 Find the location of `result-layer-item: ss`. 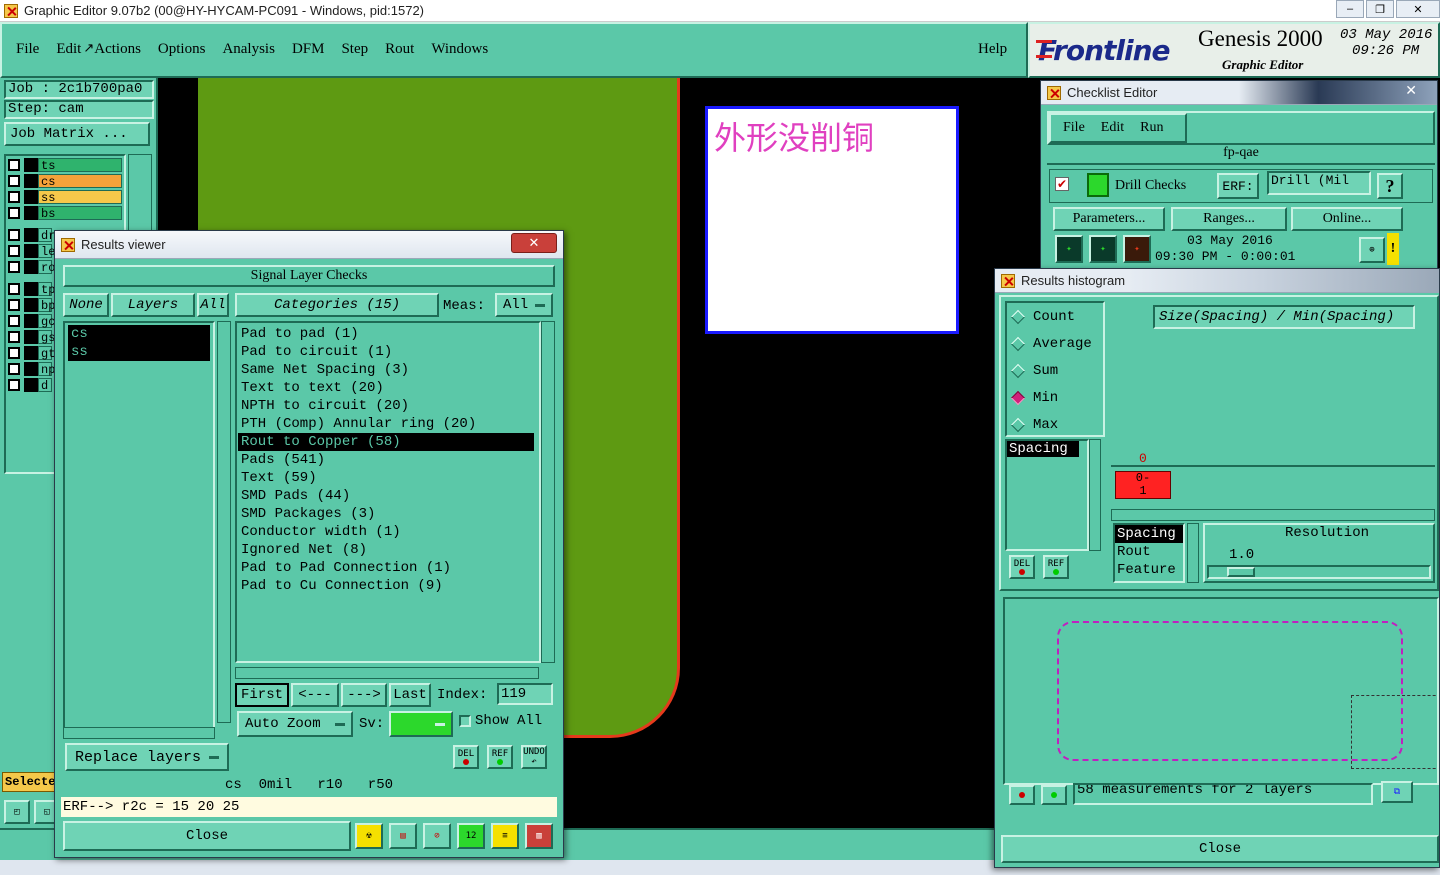

result-layer-item: ss is located at coordinates (139, 352).